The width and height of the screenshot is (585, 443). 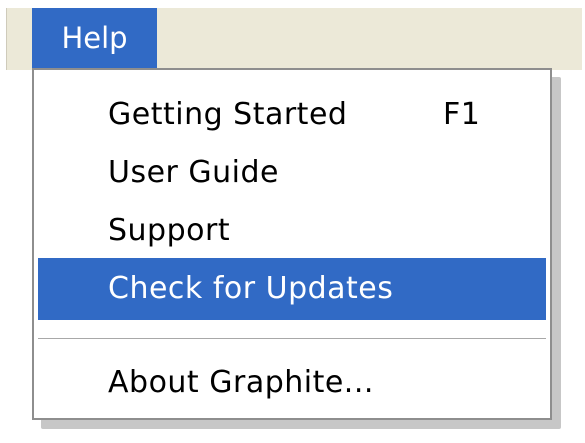 I want to click on menu-item-label: Check for Updates, so click(x=251, y=288).